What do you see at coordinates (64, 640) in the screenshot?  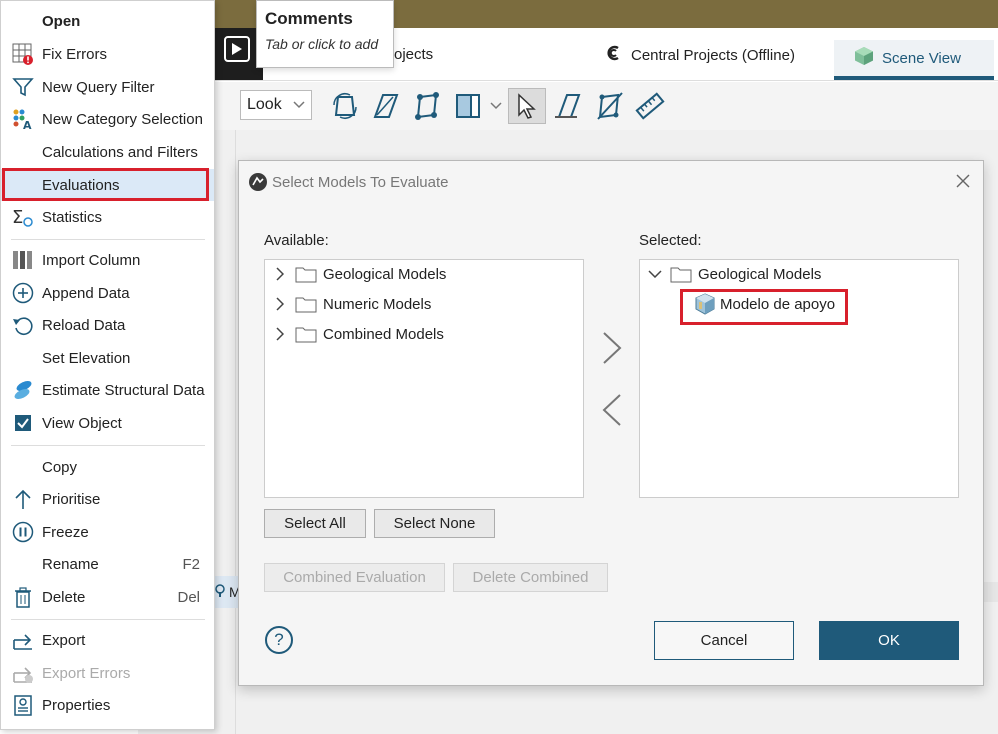 I see `menu-item-label: Export` at bounding box center [64, 640].